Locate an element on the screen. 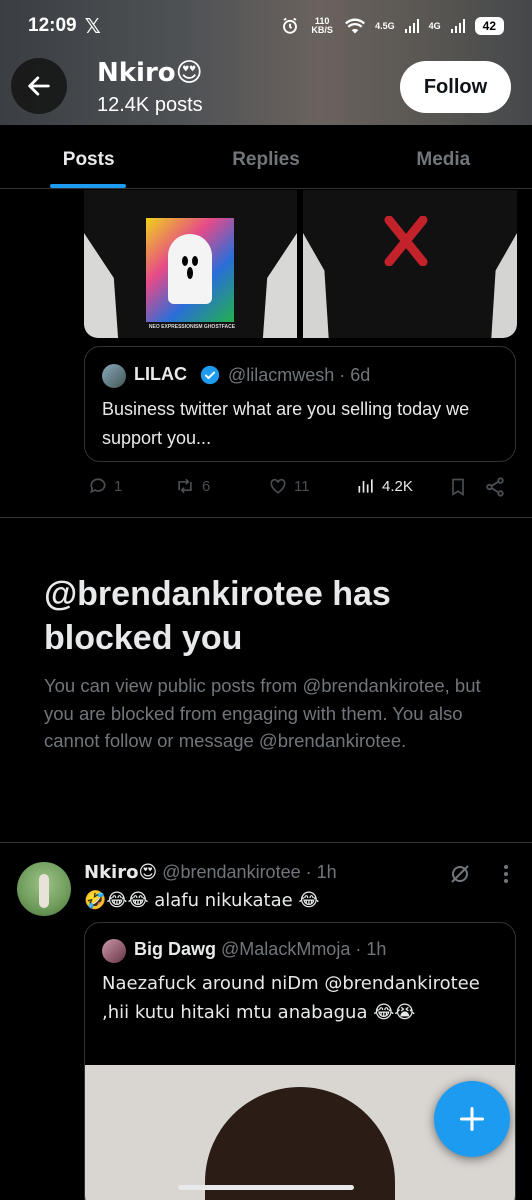 The image size is (532, 1200). reply-button: 1 is located at coordinates (105, 486).